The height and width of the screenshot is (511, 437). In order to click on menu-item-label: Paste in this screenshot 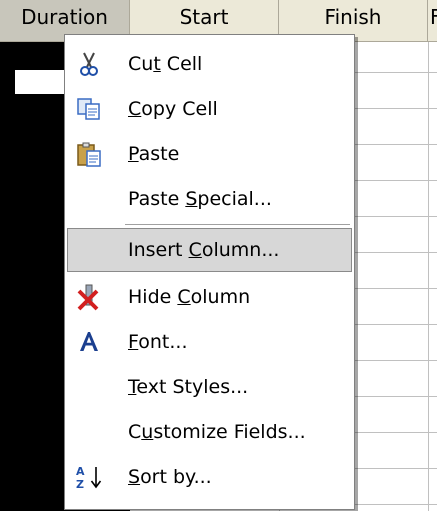, I will do `click(154, 154)`.